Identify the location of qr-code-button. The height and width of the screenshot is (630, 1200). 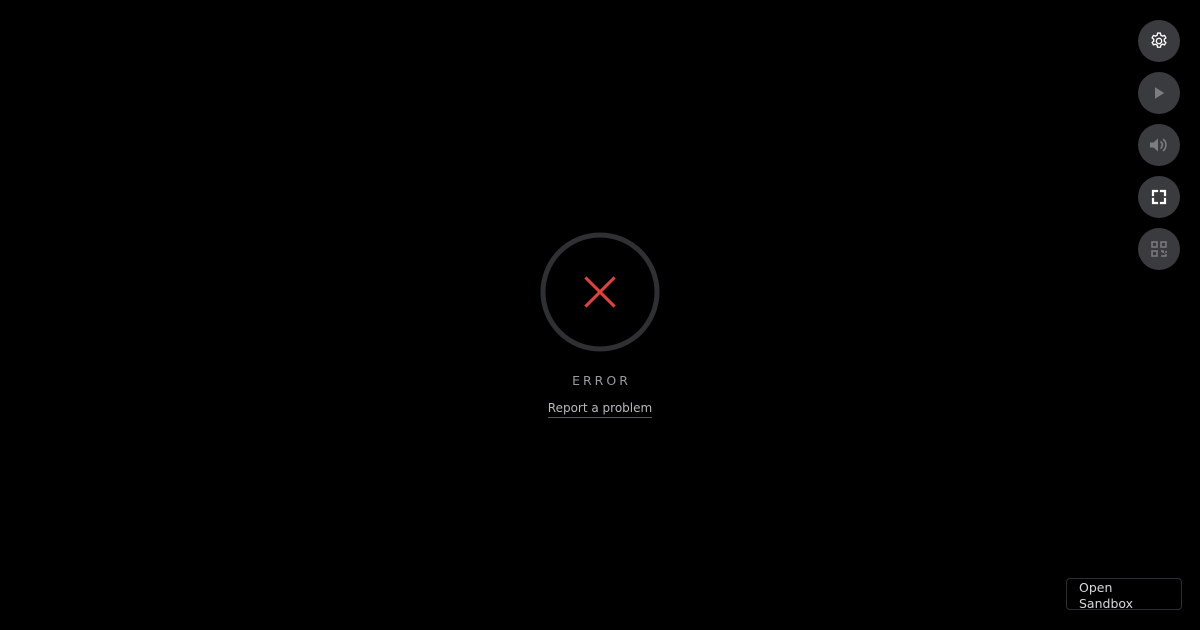
(1159, 249).